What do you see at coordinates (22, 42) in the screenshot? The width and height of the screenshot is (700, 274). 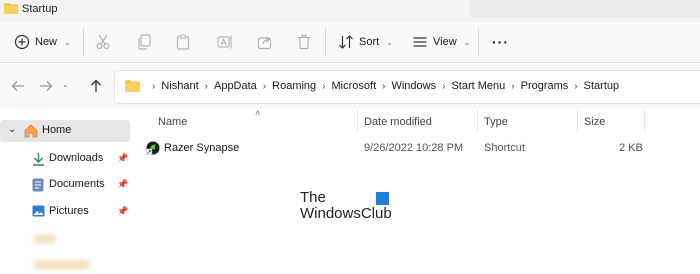 I see `plus-circle-icon` at bounding box center [22, 42].